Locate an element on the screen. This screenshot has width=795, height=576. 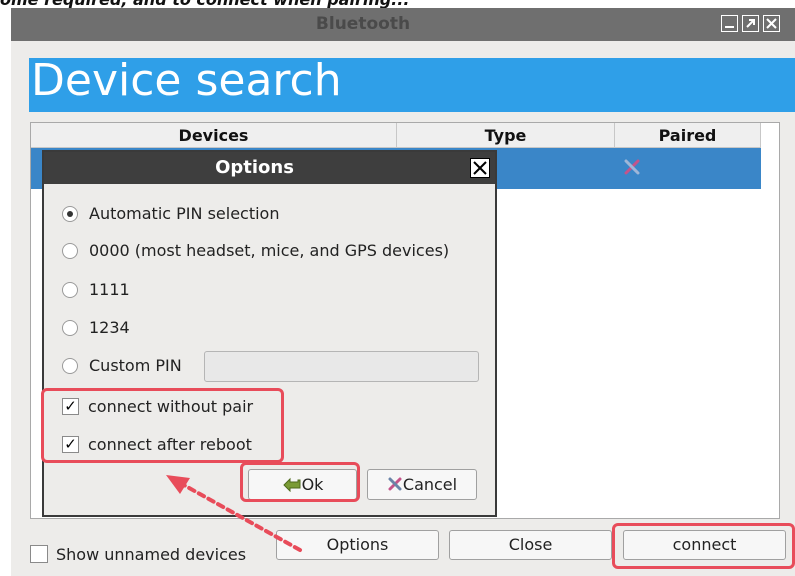
window-title: Bluetooth is located at coordinates (363, 24).